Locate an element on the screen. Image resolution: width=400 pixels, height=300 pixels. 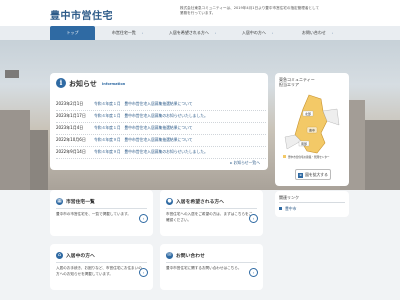
global-nav: トップ 市営住宅一覧 › 入居を希望される方へ › 入居中の方へ › お問い合わせ › is located at coordinates (200, 33).